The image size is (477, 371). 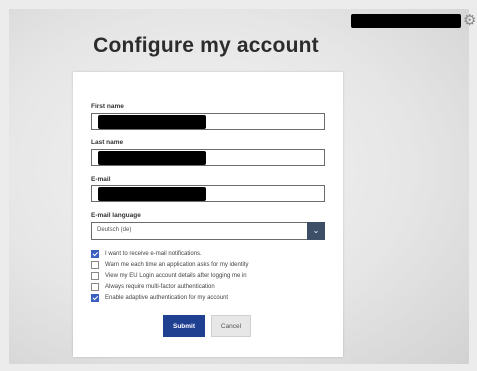 What do you see at coordinates (116, 215) in the screenshot?
I see `email-language-label: E-mail language` at bounding box center [116, 215].